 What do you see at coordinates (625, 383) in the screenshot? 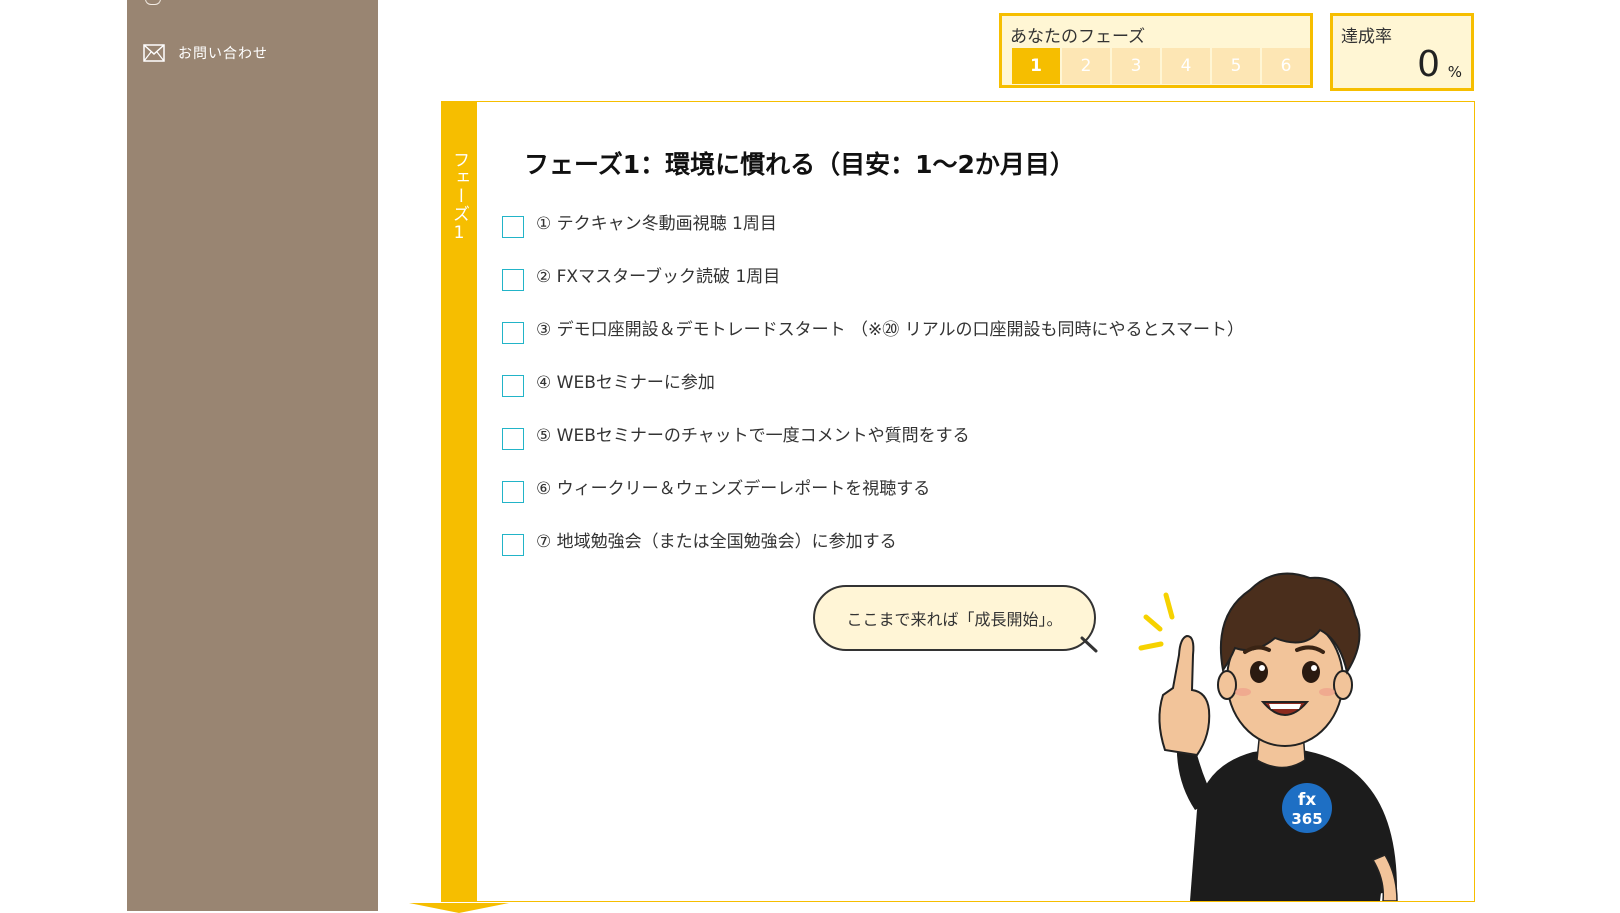
I see `task-label: ④ WEBセミナーに参加` at bounding box center [625, 383].